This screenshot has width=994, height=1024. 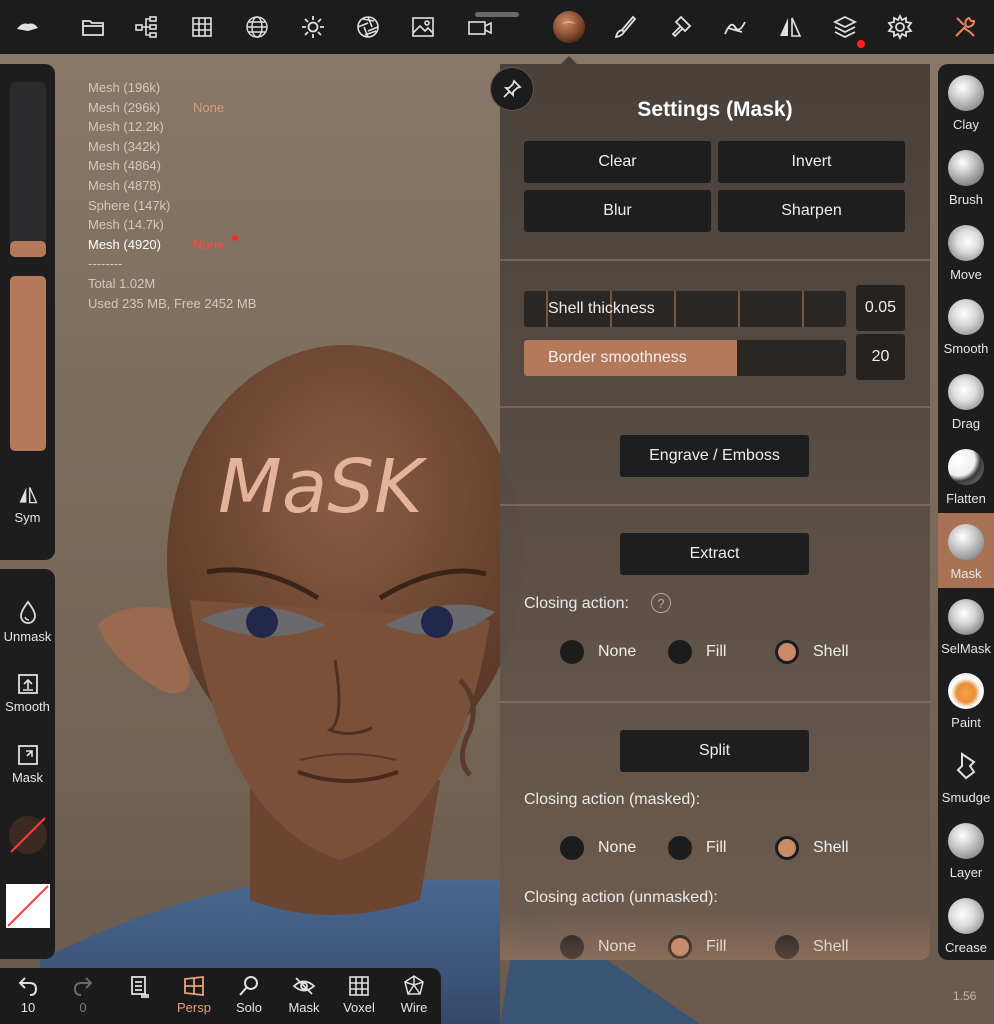 What do you see at coordinates (304, 998) in the screenshot?
I see `mask-visibility-button: Mask` at bounding box center [304, 998].